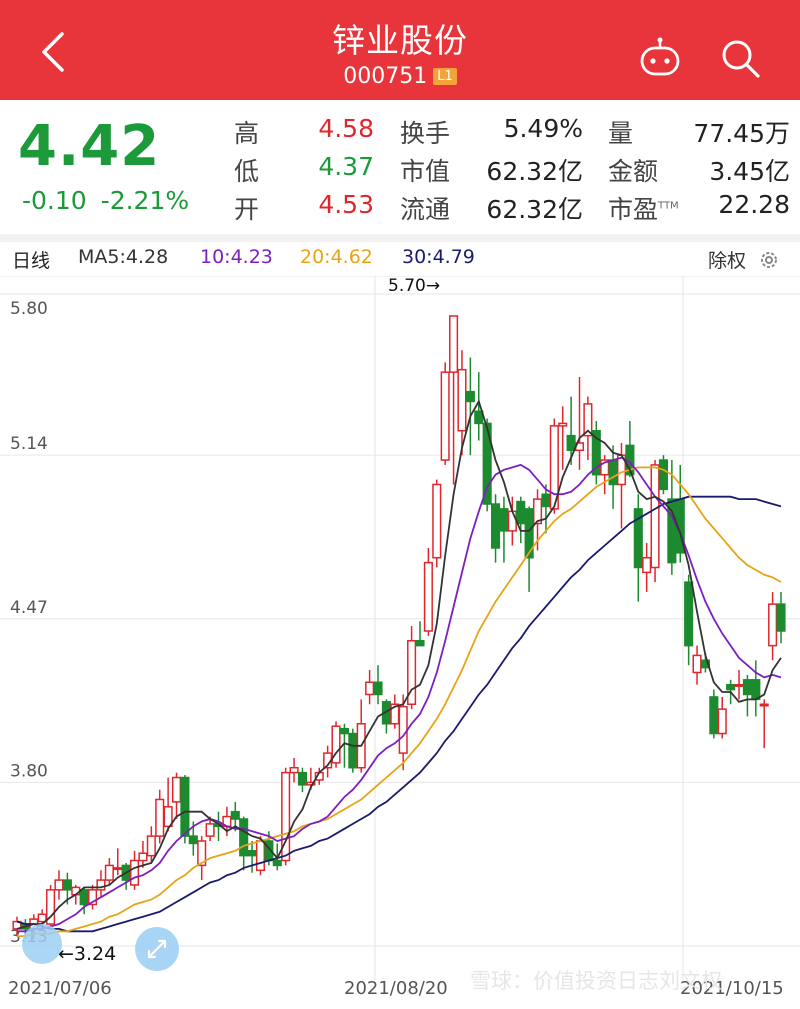  What do you see at coordinates (31, 259) in the screenshot?
I see `period-label: 日线` at bounding box center [31, 259].